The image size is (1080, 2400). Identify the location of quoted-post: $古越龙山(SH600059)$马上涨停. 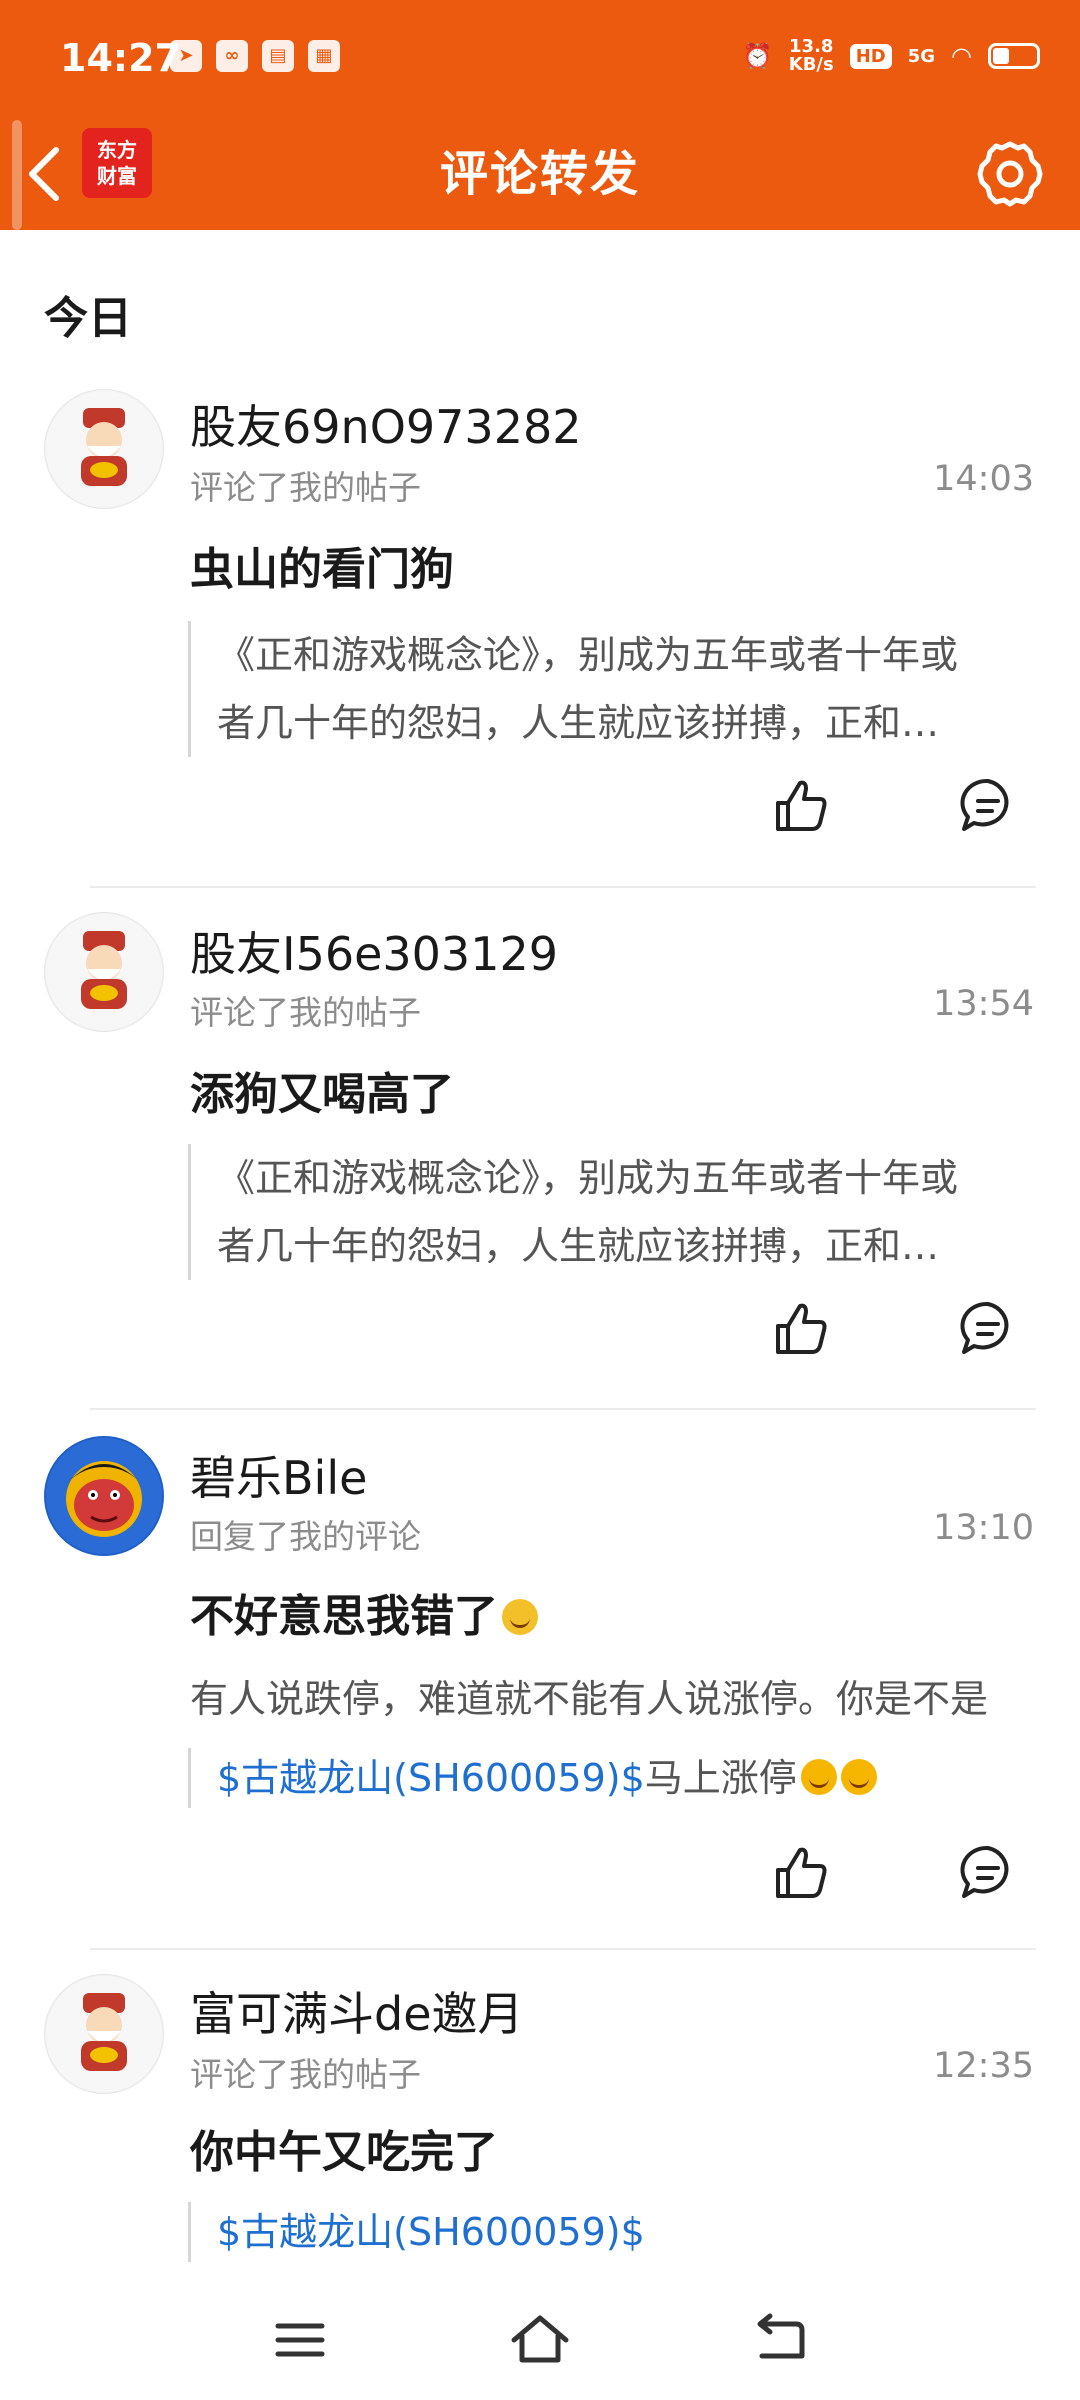
(612, 1778).